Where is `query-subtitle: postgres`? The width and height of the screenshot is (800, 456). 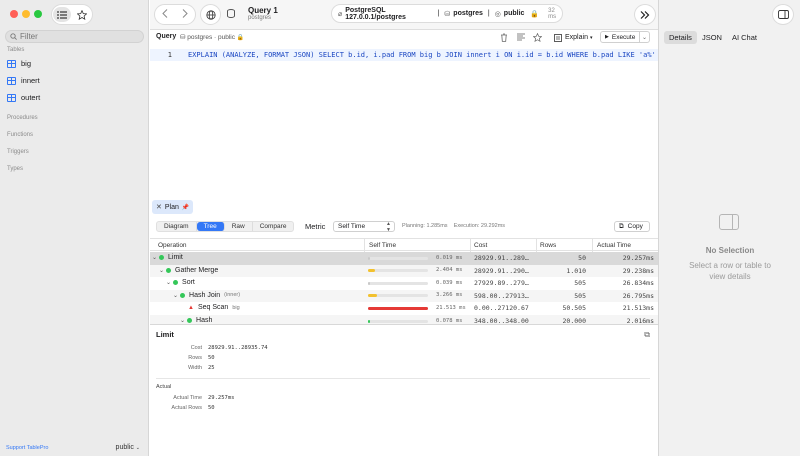 query-subtitle: postgres is located at coordinates (260, 18).